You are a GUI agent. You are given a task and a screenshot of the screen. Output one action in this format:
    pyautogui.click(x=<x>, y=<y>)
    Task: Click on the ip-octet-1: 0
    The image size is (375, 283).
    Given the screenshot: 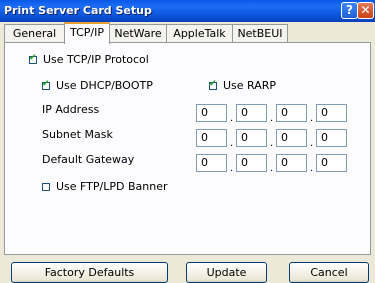 What is the action you would take?
    pyautogui.click(x=211, y=113)
    